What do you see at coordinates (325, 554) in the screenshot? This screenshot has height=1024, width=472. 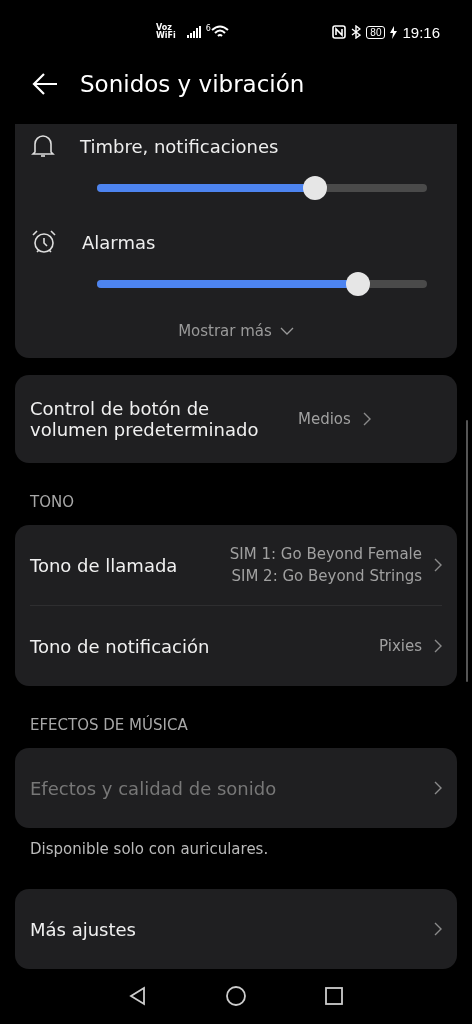 I see `item-value: SIM 1: Go Beyond Female` at bounding box center [325, 554].